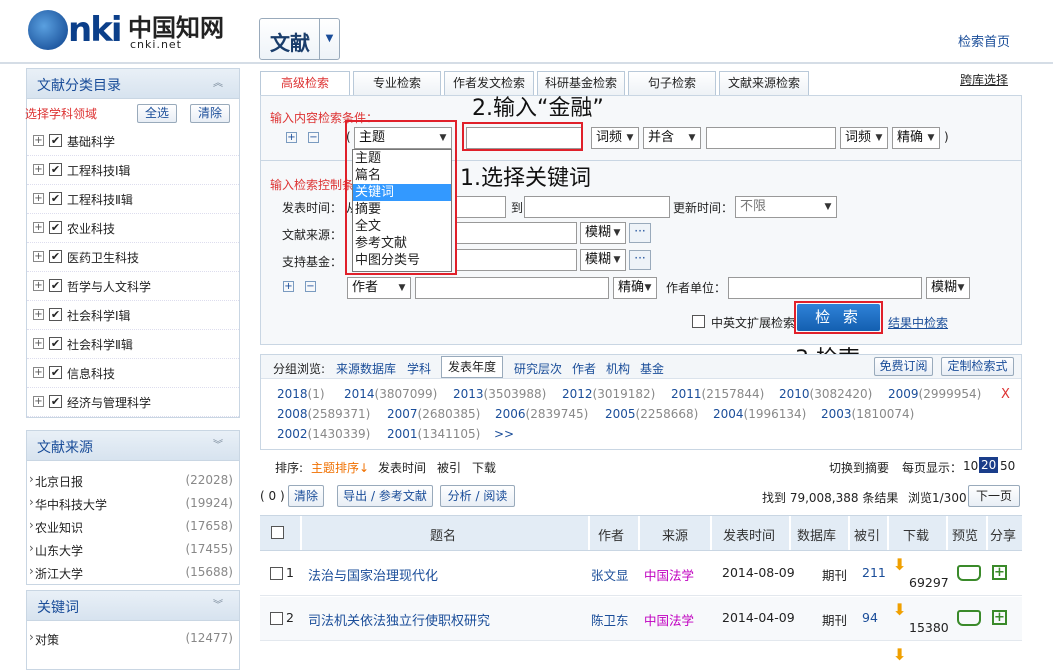 This screenshot has width=1053, height=670. Describe the element at coordinates (504, 434) in the screenshot. I see `more-years-link: >>` at that location.